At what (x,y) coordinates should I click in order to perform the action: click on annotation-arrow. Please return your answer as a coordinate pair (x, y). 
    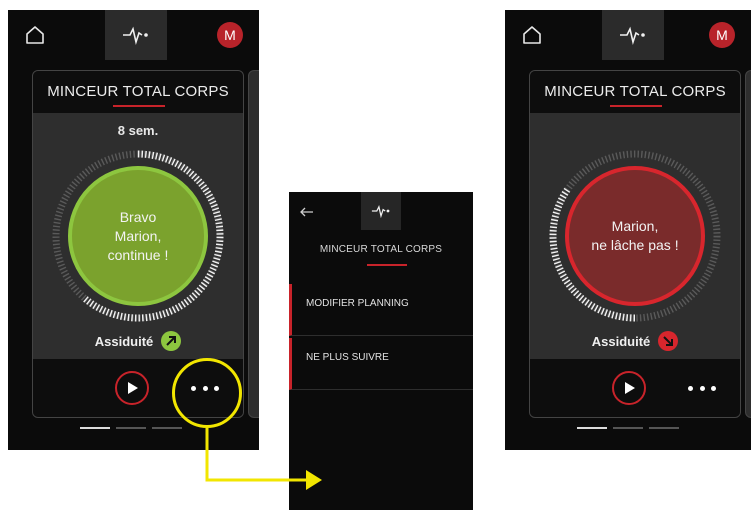
    Looking at the image, I should click on (263, 459).